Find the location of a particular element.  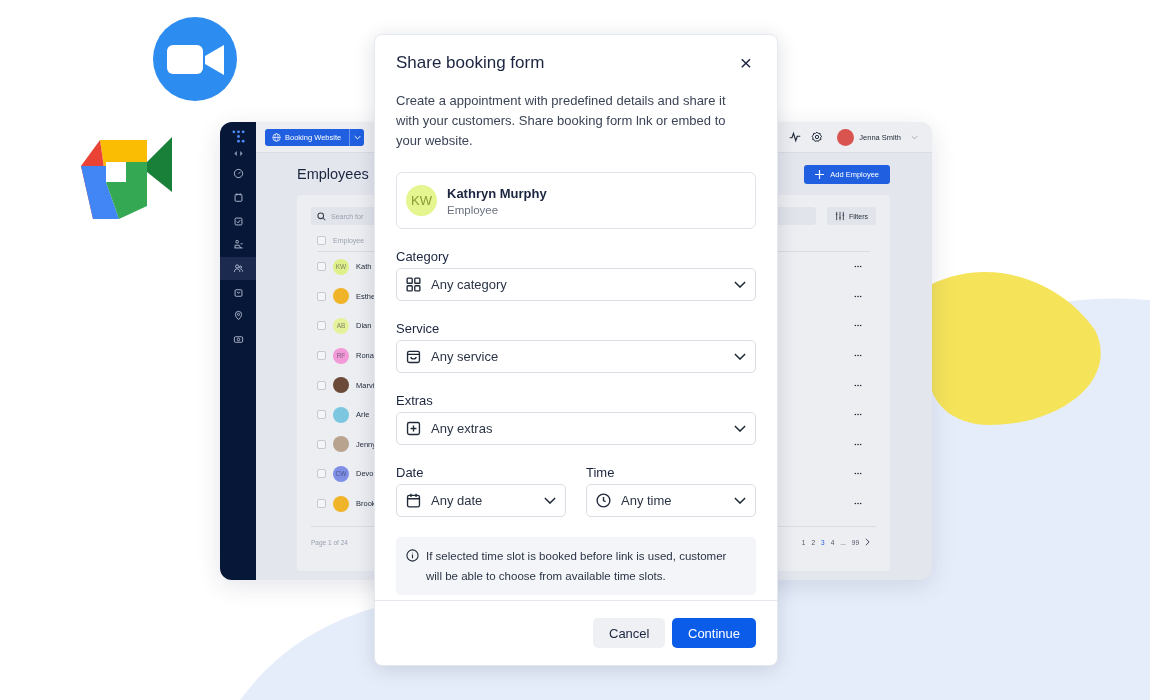

info-icon is located at coordinates (412, 555).